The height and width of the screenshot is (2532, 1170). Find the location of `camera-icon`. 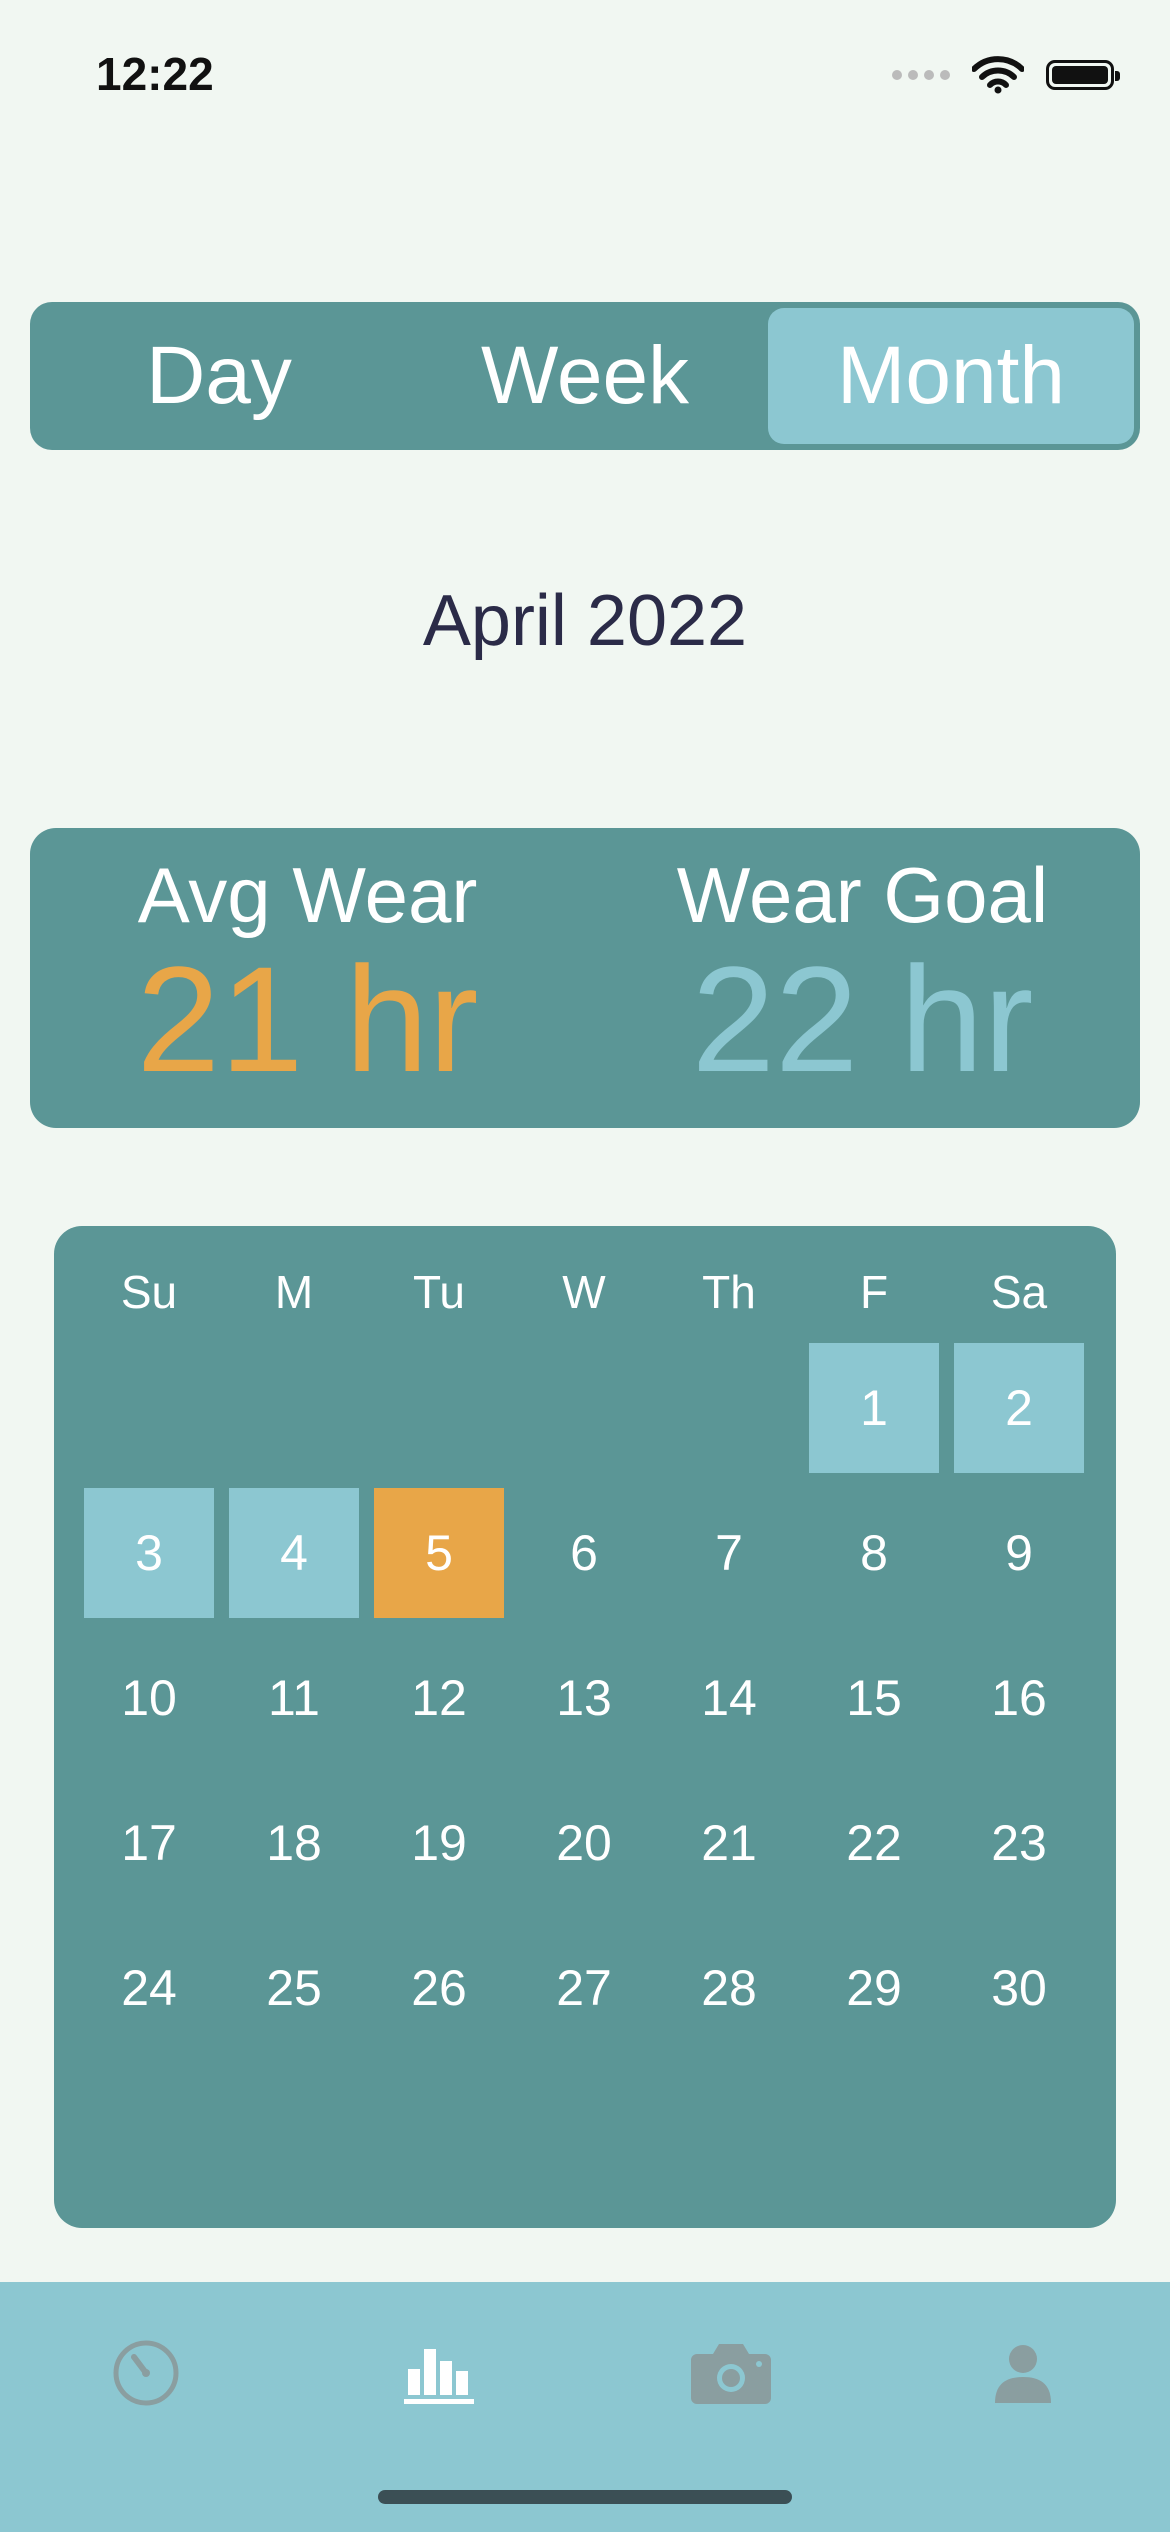

camera-icon is located at coordinates (731, 2374).